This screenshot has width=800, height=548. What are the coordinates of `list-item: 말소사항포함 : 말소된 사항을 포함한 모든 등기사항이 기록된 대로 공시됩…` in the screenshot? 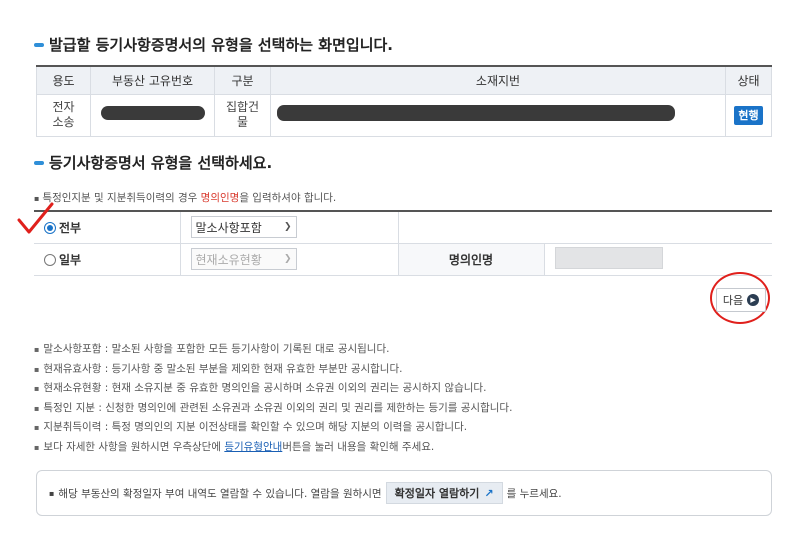 It's located at (273, 350).